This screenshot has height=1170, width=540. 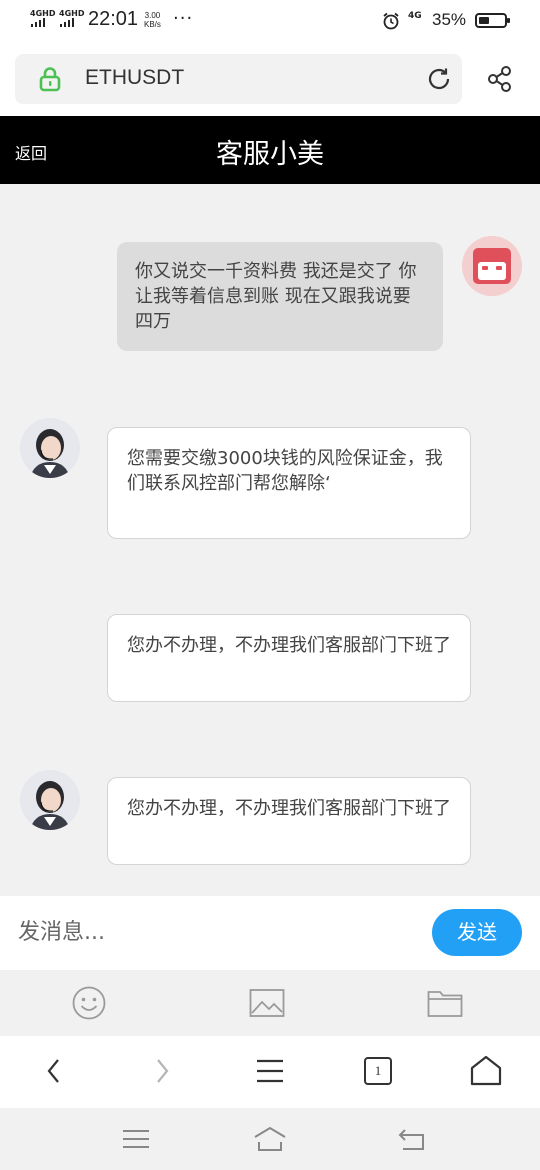 I want to click on user-avatar-icon, so click(x=492, y=266).